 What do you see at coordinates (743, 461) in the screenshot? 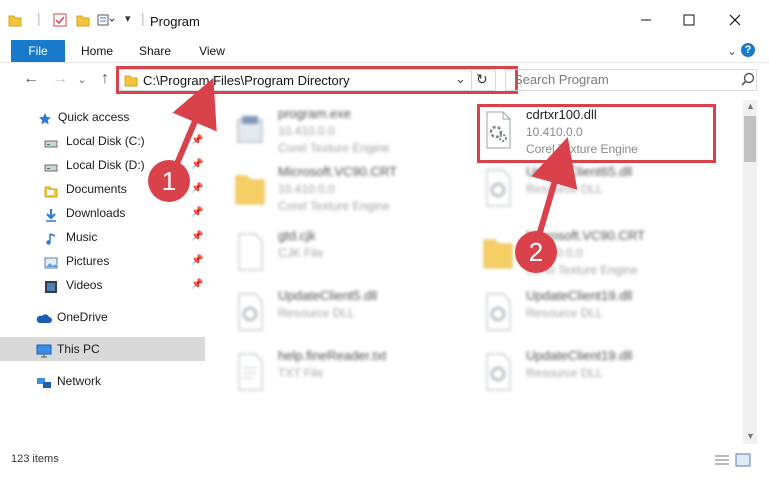
I see `large-icons-view-icon` at bounding box center [743, 461].